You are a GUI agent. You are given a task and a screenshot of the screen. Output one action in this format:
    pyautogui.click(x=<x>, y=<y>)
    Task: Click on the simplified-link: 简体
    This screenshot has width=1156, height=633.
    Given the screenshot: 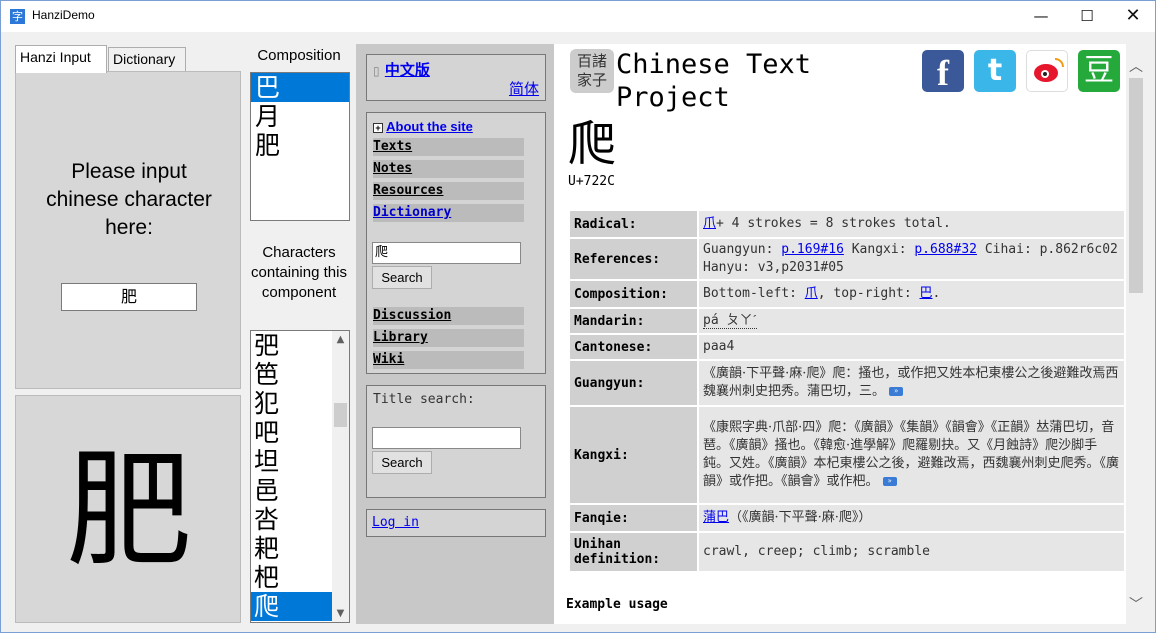 What is the action you would take?
    pyautogui.click(x=524, y=88)
    